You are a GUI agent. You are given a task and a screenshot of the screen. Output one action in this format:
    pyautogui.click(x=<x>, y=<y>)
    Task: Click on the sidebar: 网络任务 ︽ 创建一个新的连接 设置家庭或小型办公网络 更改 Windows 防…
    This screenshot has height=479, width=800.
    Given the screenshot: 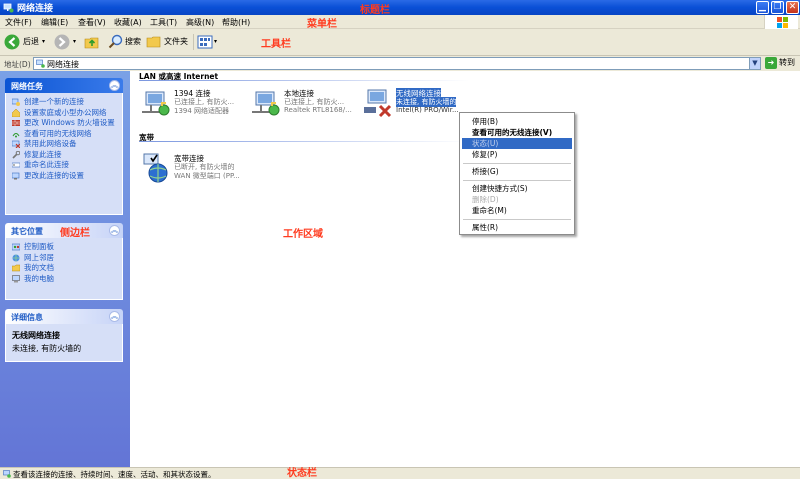 What is the action you would take?
    pyautogui.click(x=65, y=269)
    